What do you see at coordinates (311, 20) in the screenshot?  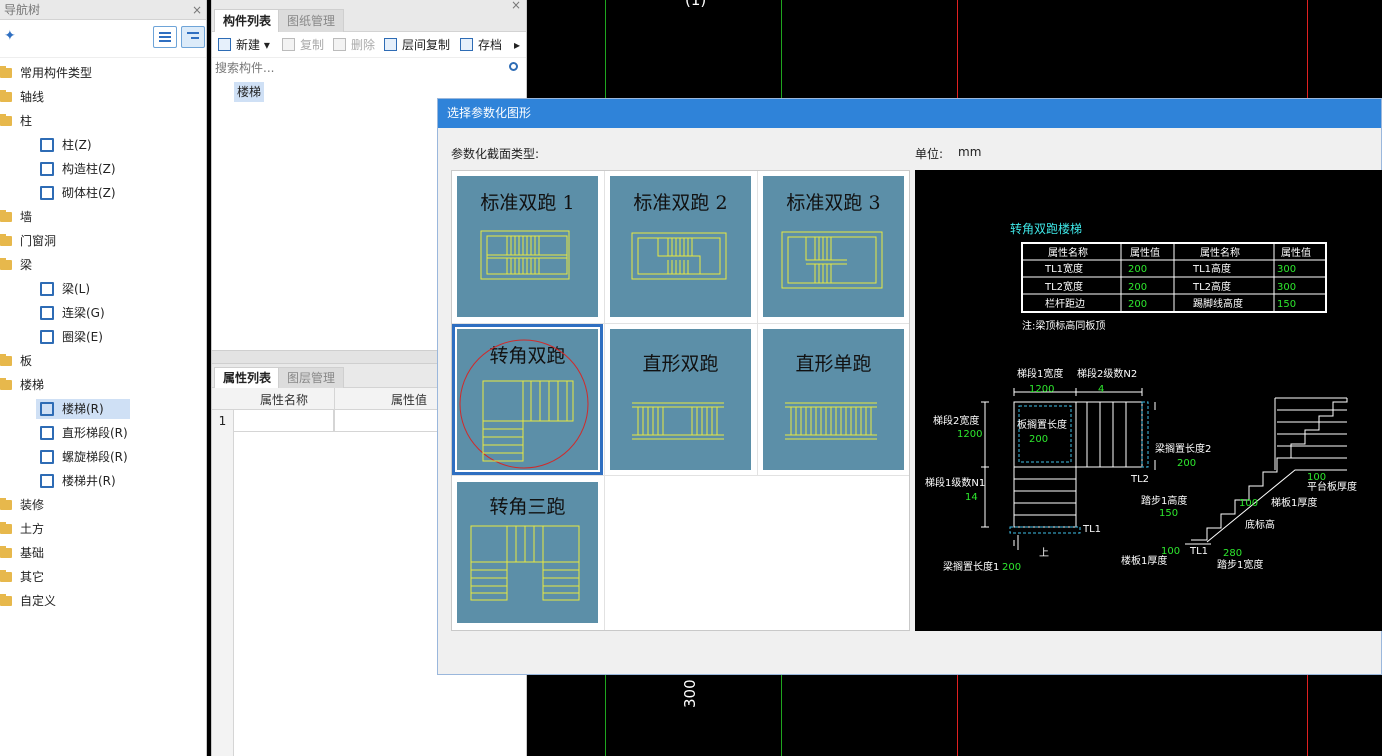 I see `tab-drawing-manage: 图纸管理` at bounding box center [311, 20].